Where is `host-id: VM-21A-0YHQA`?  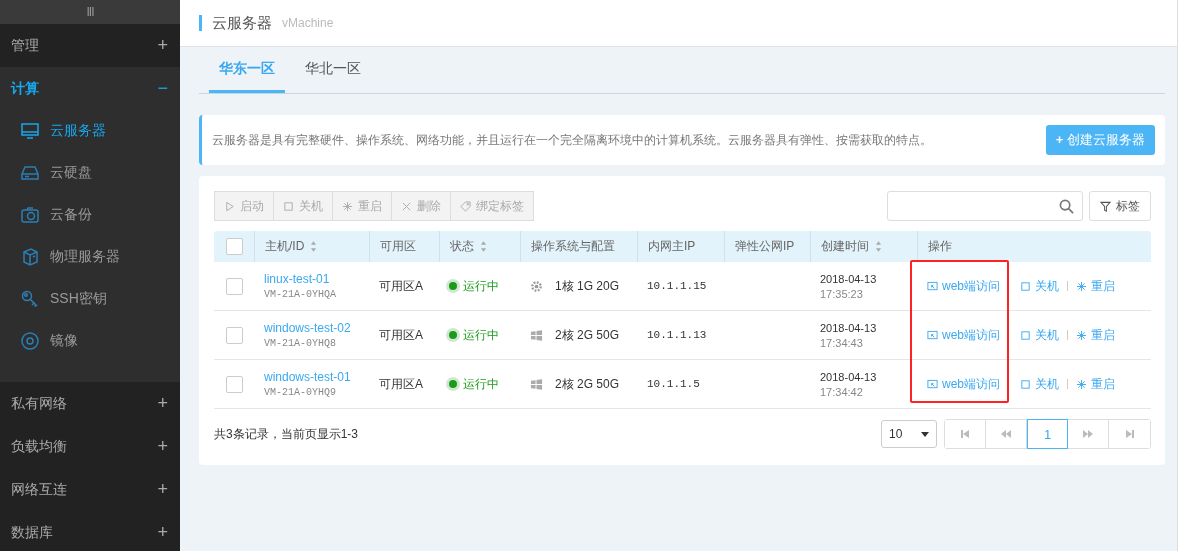 host-id: VM-21A-0YHQA is located at coordinates (300, 294).